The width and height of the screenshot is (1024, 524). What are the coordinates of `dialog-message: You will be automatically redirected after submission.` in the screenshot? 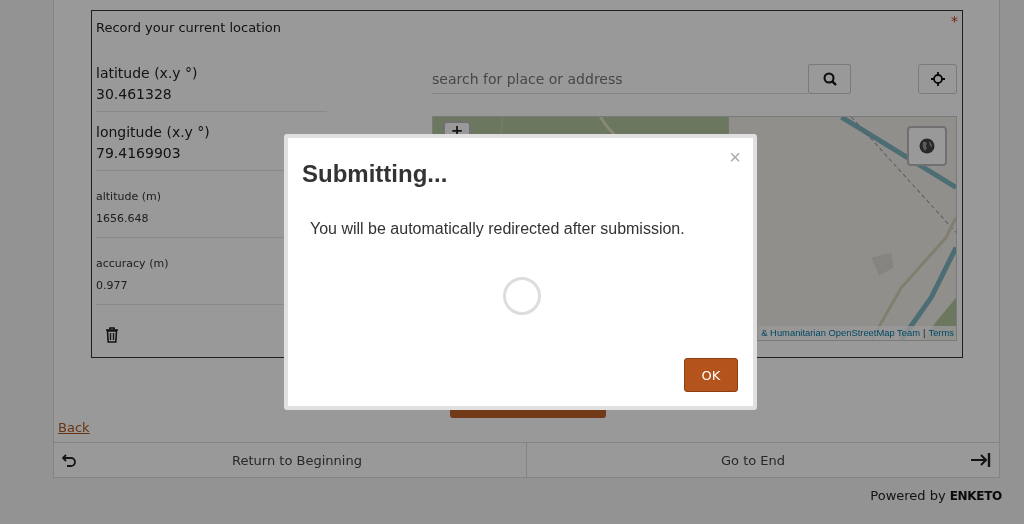 It's located at (497, 229).